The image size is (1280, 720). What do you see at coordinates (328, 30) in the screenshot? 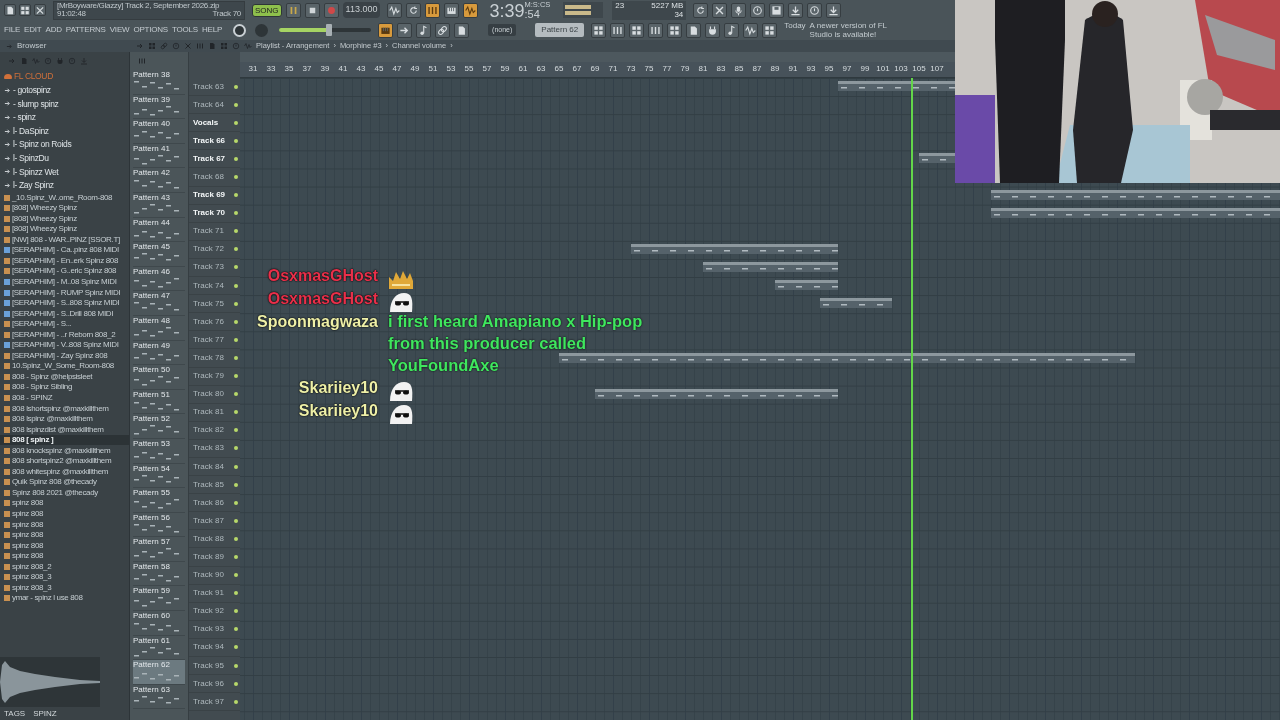
I see `slider-thumb` at bounding box center [328, 30].